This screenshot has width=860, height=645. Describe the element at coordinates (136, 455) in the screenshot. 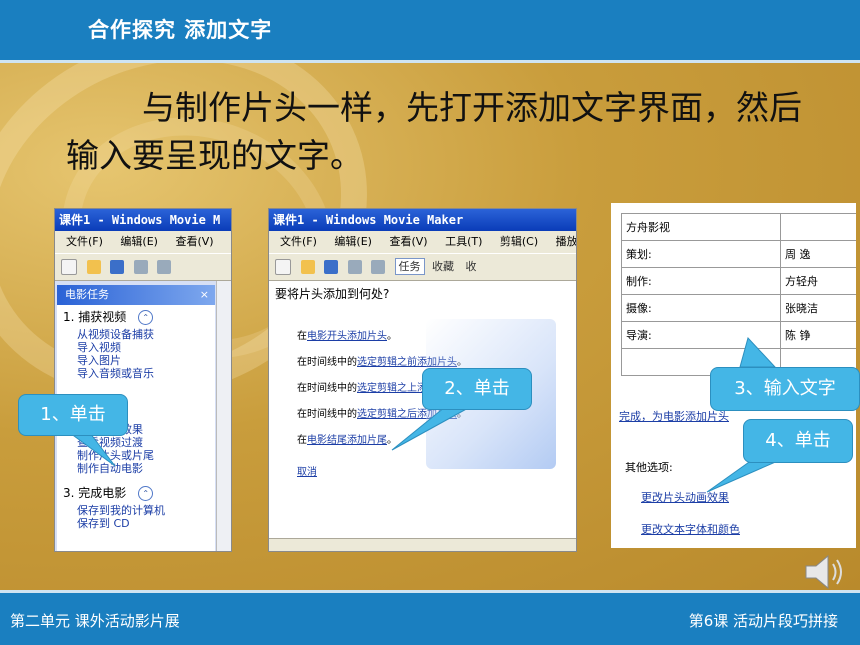

I see `task-link-make-titles: 制作片头或片尾` at that location.